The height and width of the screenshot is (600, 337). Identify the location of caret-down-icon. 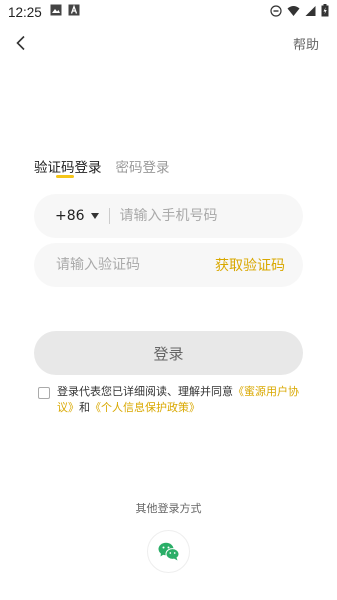
(94, 216).